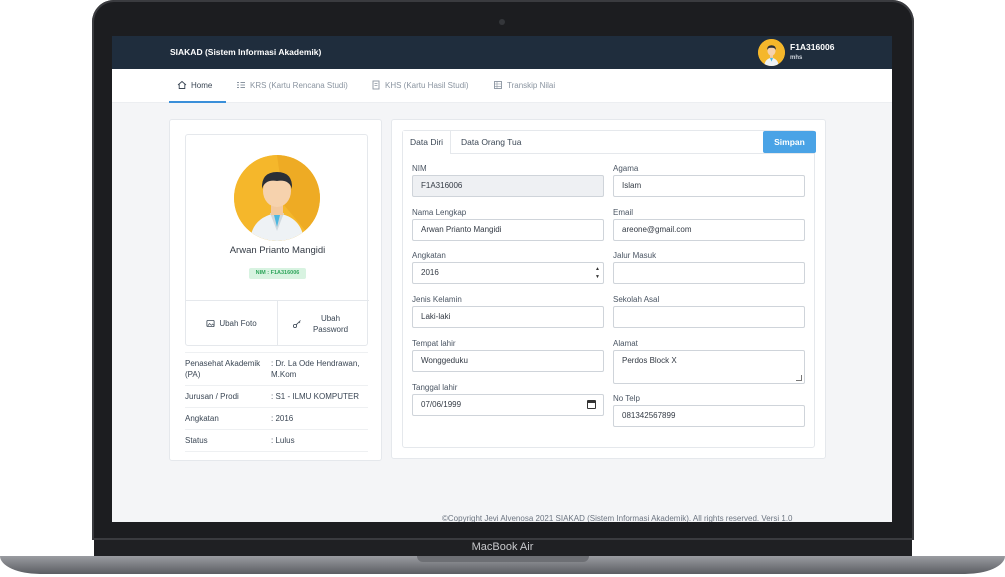 This screenshot has height=577, width=1005. Describe the element at coordinates (508, 317) in the screenshot. I see `jenis-kelamin-input: Laki-laki` at that location.